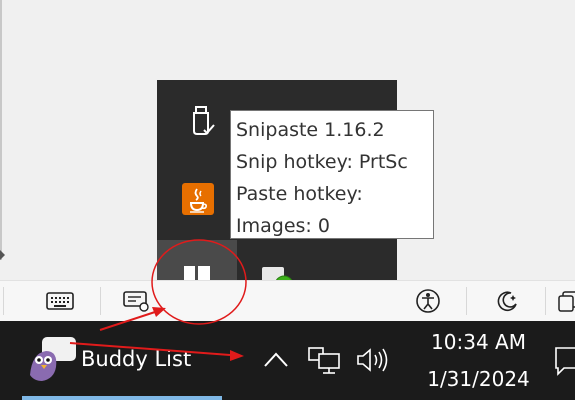 The height and width of the screenshot is (400, 575). I want to click on pidgin-app-icon, so click(52, 360).